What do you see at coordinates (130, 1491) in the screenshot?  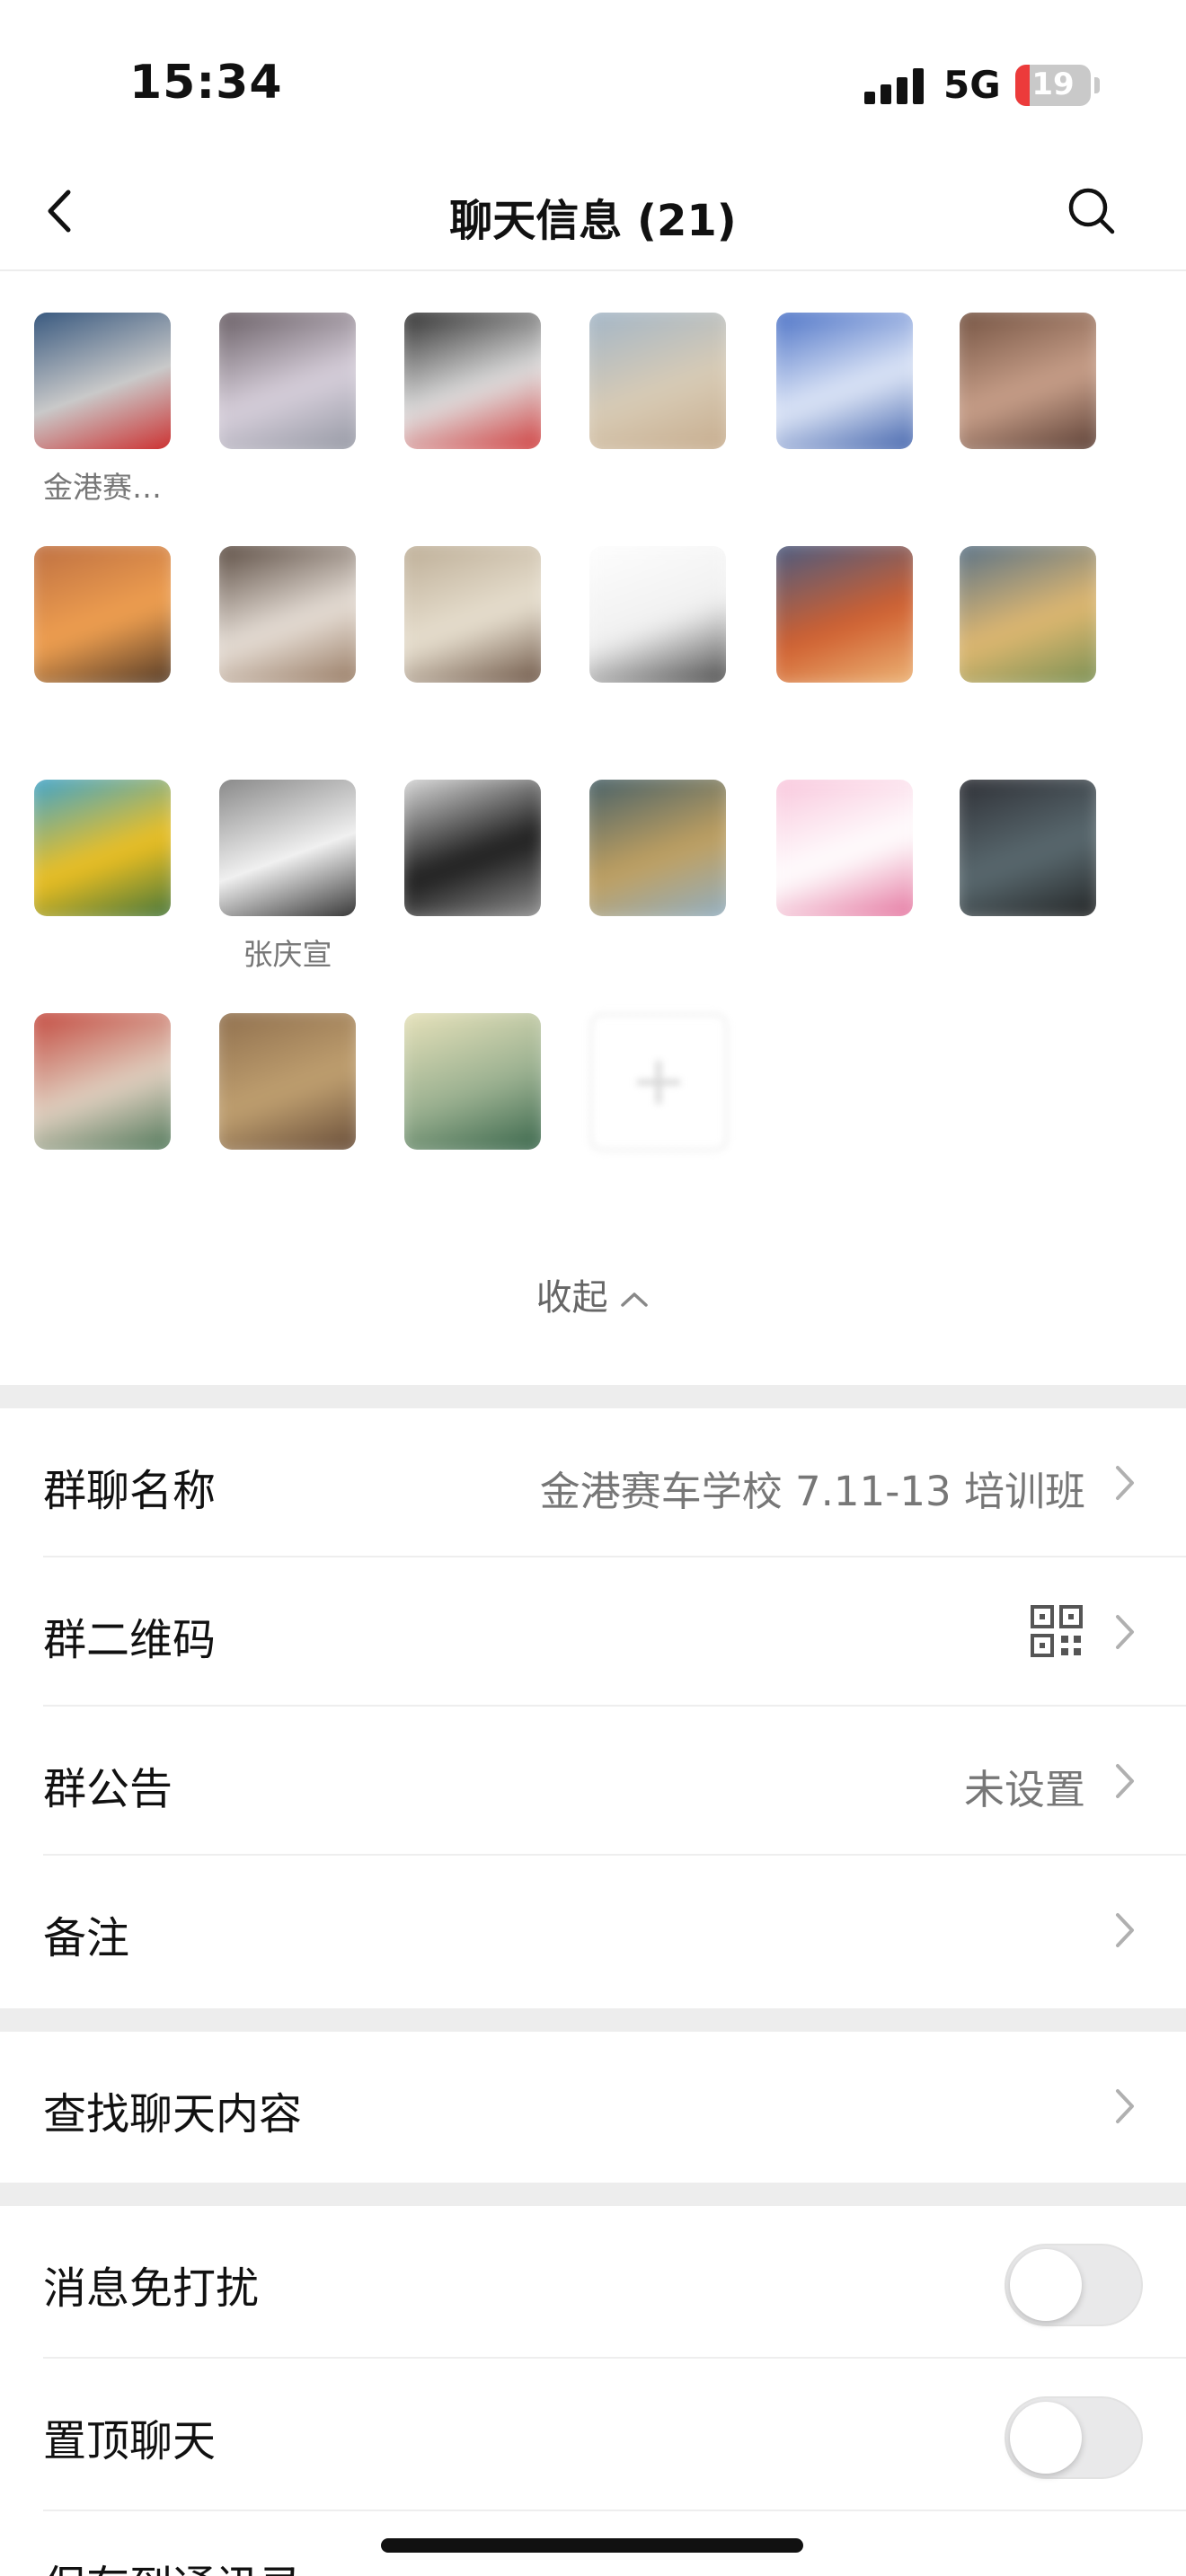 I see `group-name-label: 群聊名称` at bounding box center [130, 1491].